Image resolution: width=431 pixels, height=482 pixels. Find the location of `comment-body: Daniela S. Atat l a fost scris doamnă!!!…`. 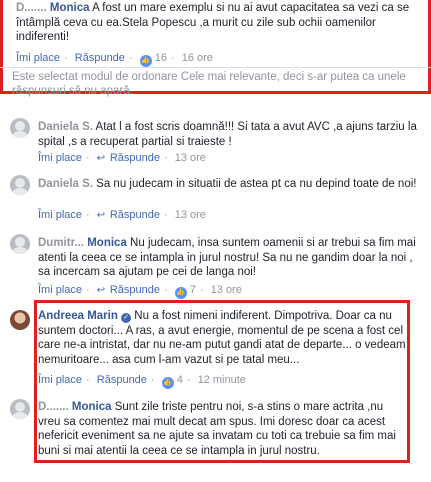

comment-body: Daniela S. Atat l a fost scris doamnă!!!… is located at coordinates (230, 134).